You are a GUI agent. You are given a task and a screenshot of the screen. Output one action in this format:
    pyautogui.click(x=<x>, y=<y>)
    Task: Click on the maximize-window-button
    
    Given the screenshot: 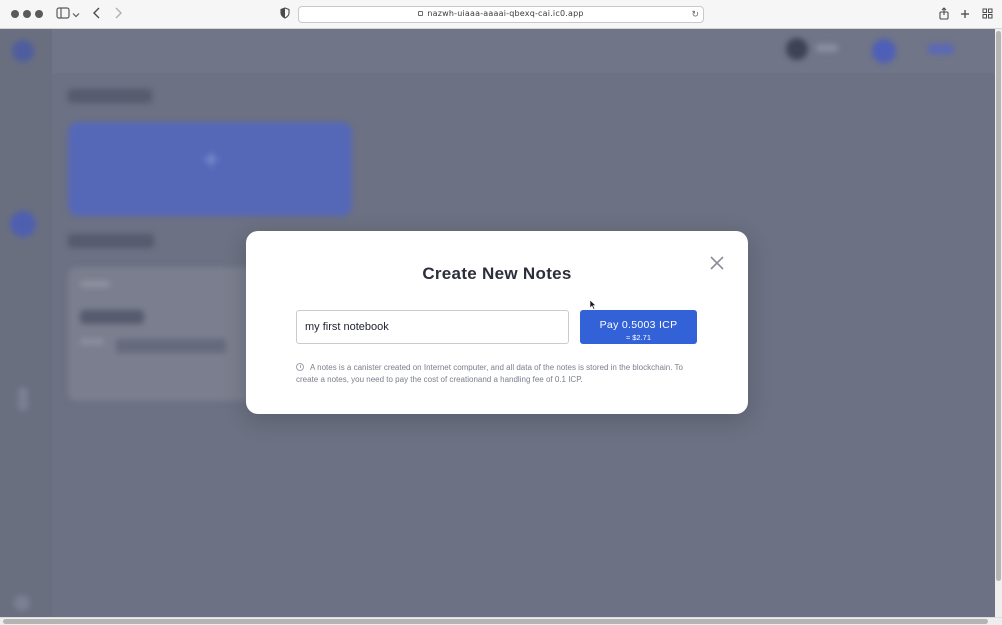 What is the action you would take?
    pyautogui.click(x=39, y=14)
    